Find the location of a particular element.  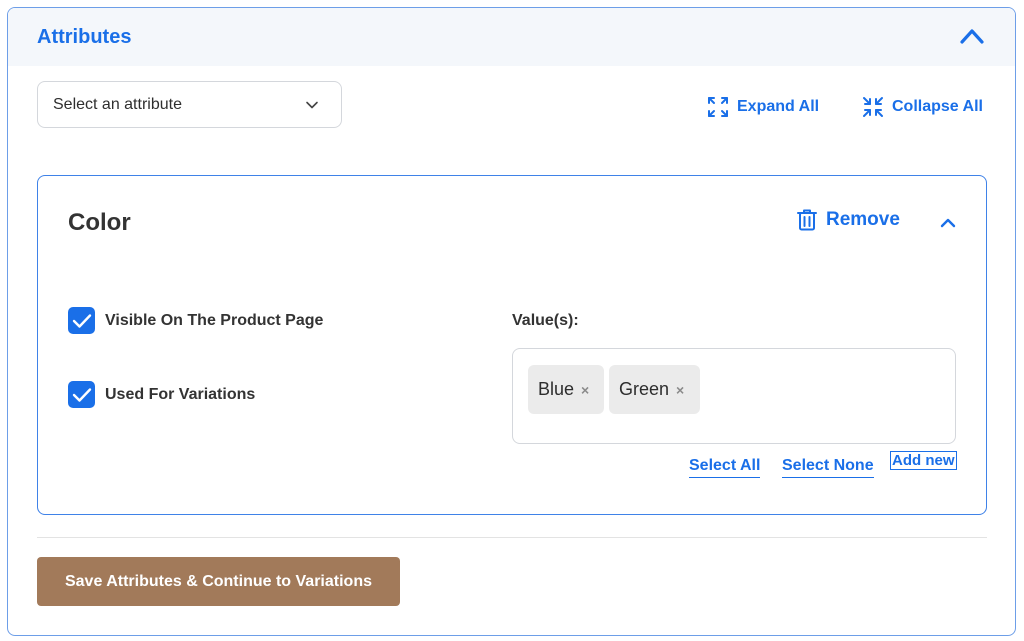

expand-all-label: Expand All is located at coordinates (778, 106).